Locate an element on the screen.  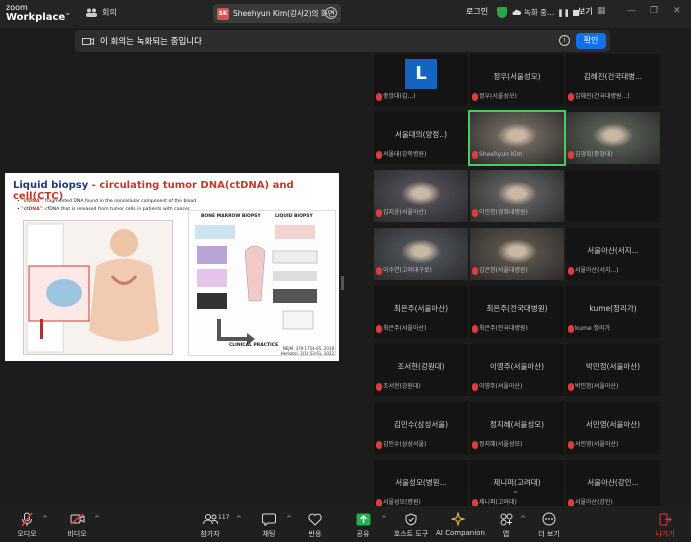
participant-tile: 서울아산(서지... 서울아산(서지...) is located at coordinates (613, 254).